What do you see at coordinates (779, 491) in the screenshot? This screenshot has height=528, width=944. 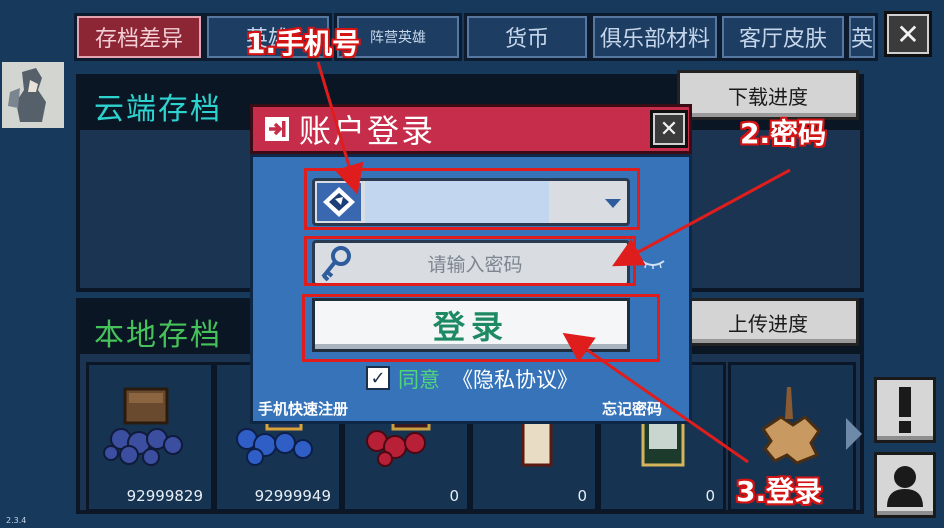 I see `annotation-step3: 3.登录` at bounding box center [779, 491].